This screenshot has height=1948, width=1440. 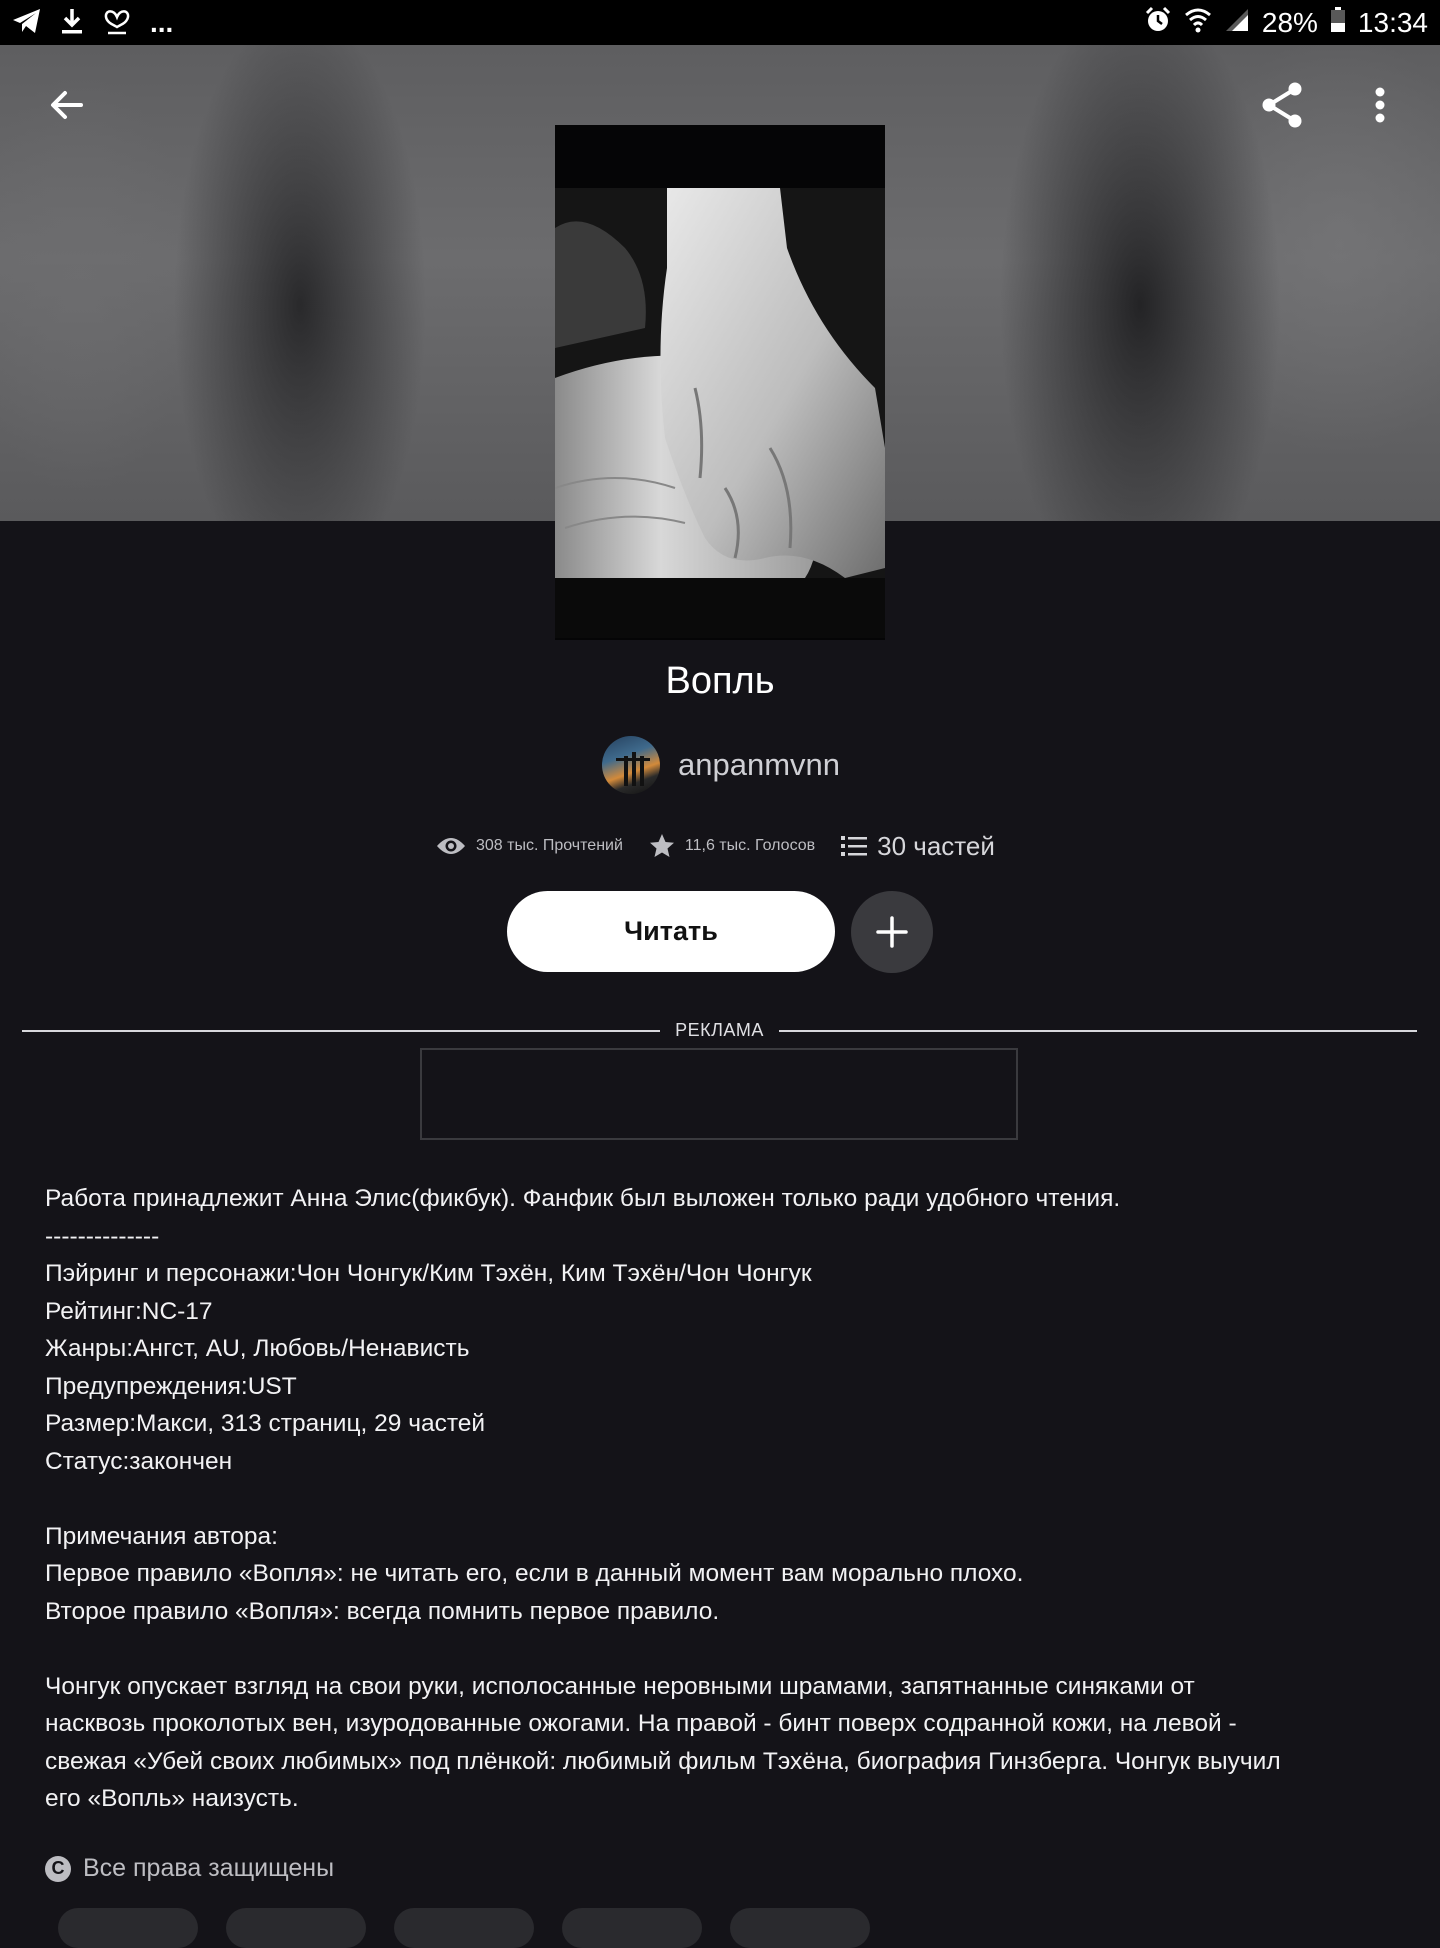 I want to click on status-bar: ... 28% 13:34, so click(x=720, y=22).